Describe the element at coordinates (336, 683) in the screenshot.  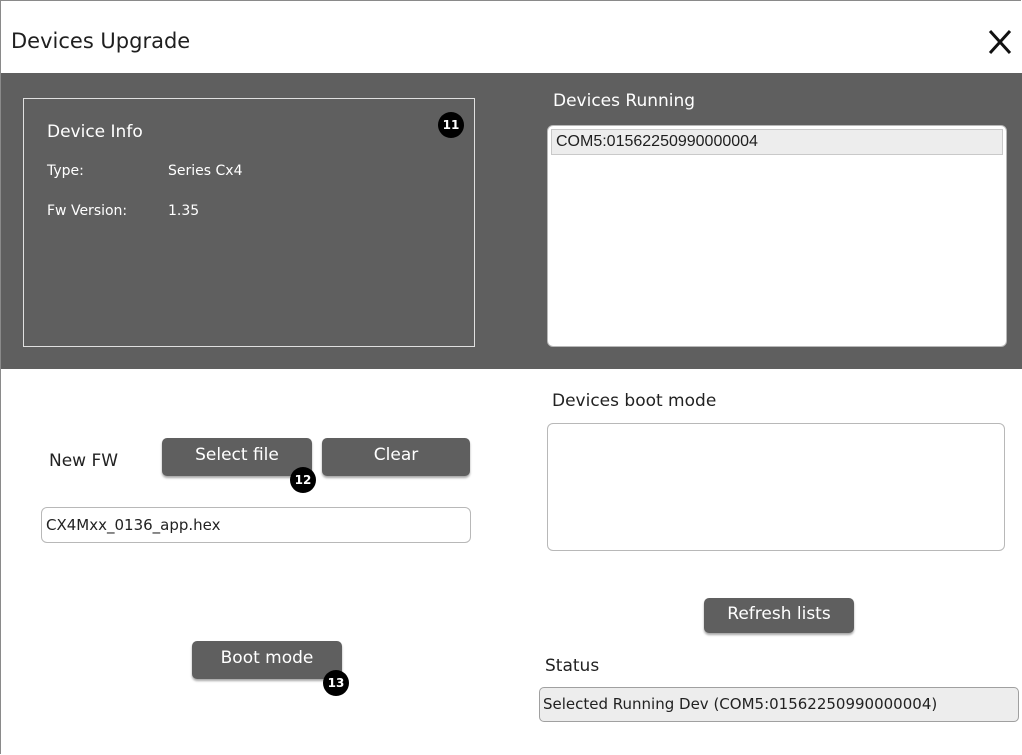
I see `callout-marker-13: 13` at that location.